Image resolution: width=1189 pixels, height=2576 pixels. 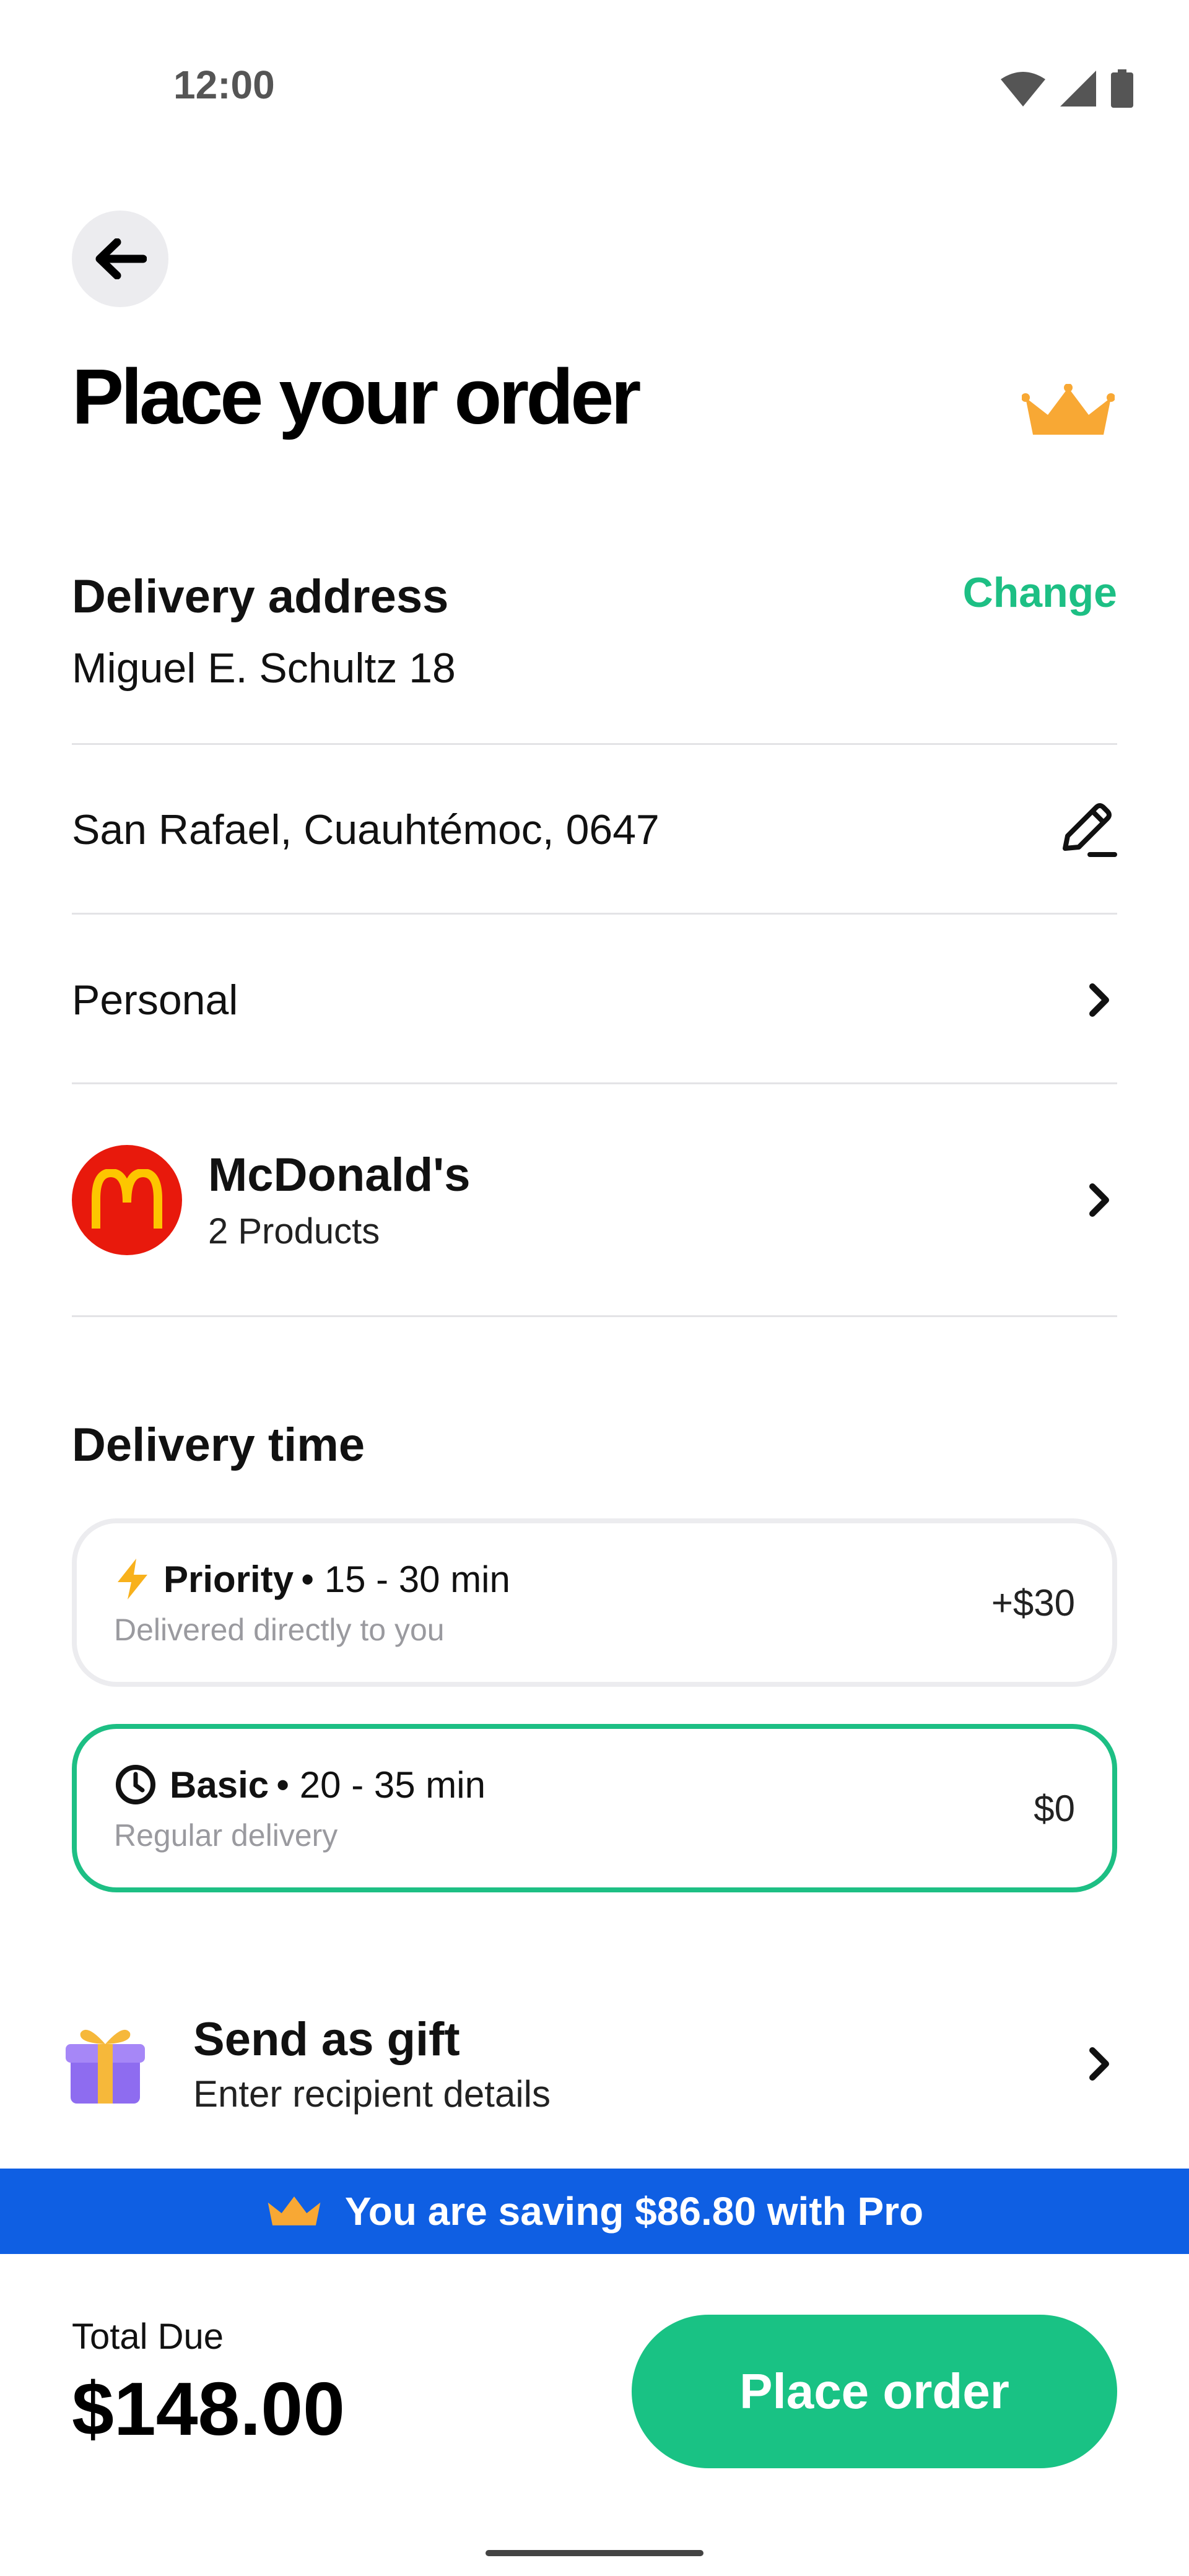 What do you see at coordinates (594, 2553) in the screenshot?
I see `home-indicator` at bounding box center [594, 2553].